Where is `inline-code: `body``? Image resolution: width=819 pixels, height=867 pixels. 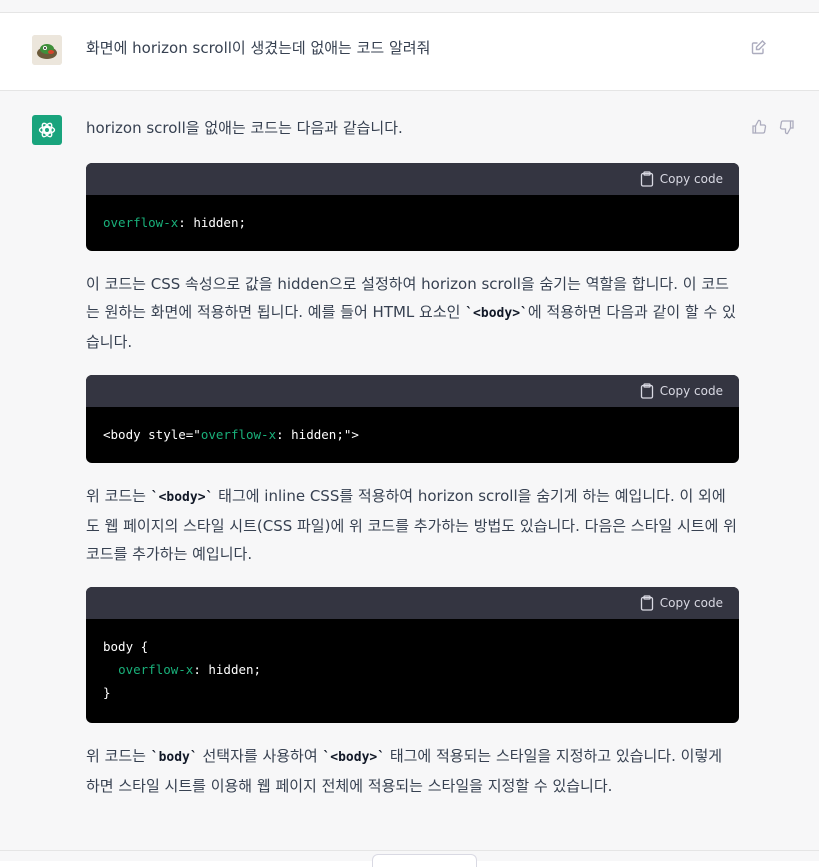 inline-code: `body` is located at coordinates (174, 757).